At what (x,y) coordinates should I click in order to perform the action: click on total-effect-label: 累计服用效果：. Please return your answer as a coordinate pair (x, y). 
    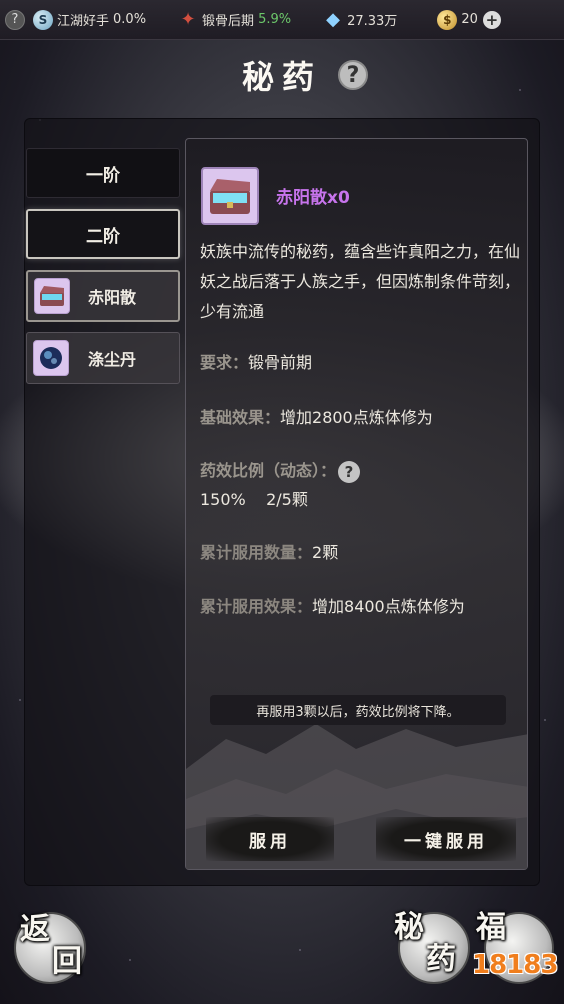
    Looking at the image, I should click on (256, 606).